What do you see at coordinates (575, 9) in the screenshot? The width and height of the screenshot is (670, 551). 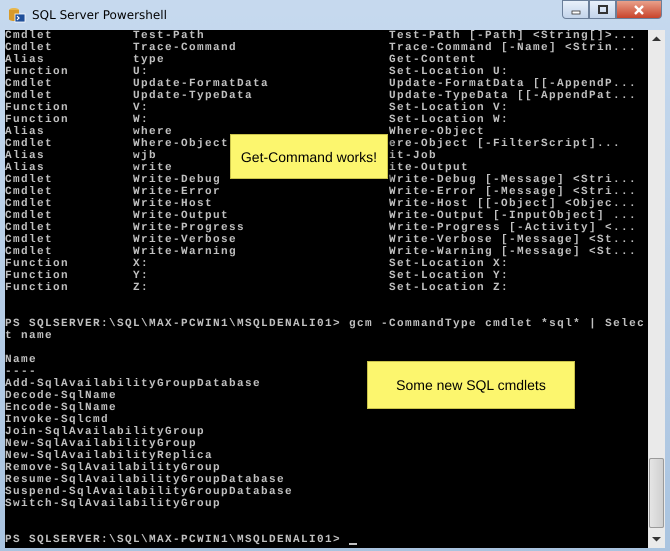 I see `minimize-button` at bounding box center [575, 9].